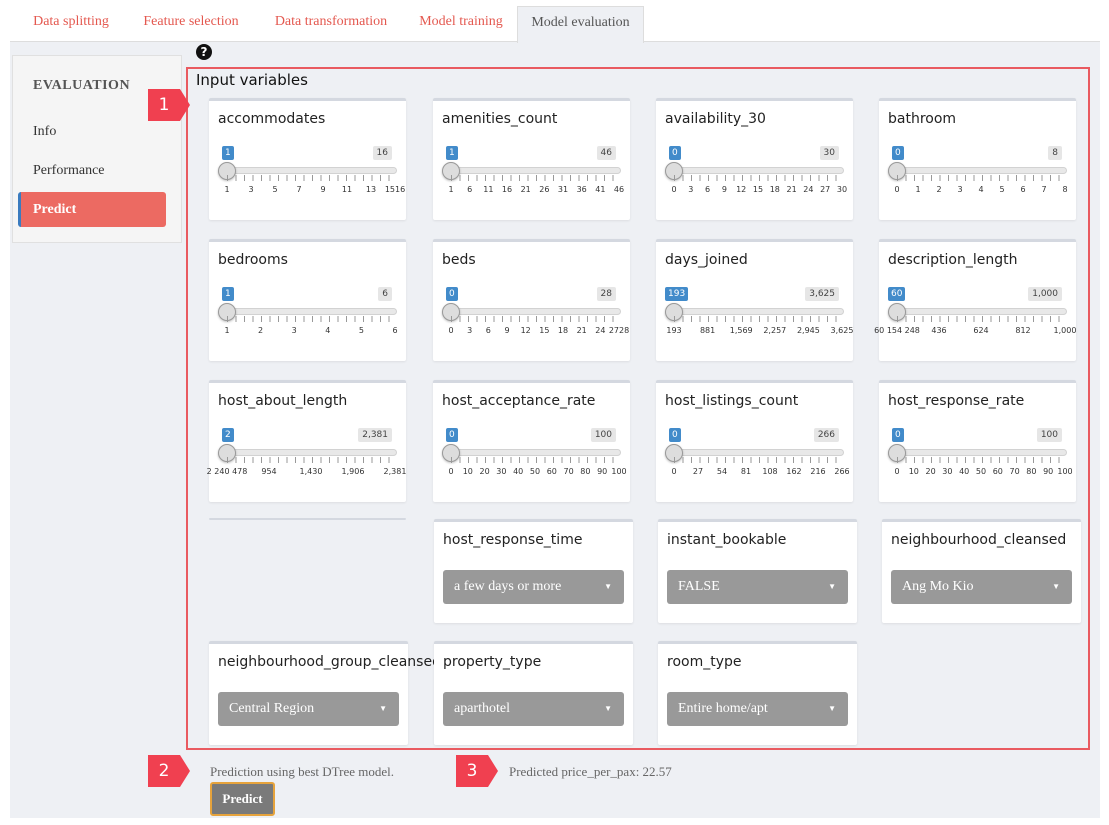 The image size is (1109, 825). What do you see at coordinates (770, 471) in the screenshot?
I see `slider-tick-label: 108` at bounding box center [770, 471].